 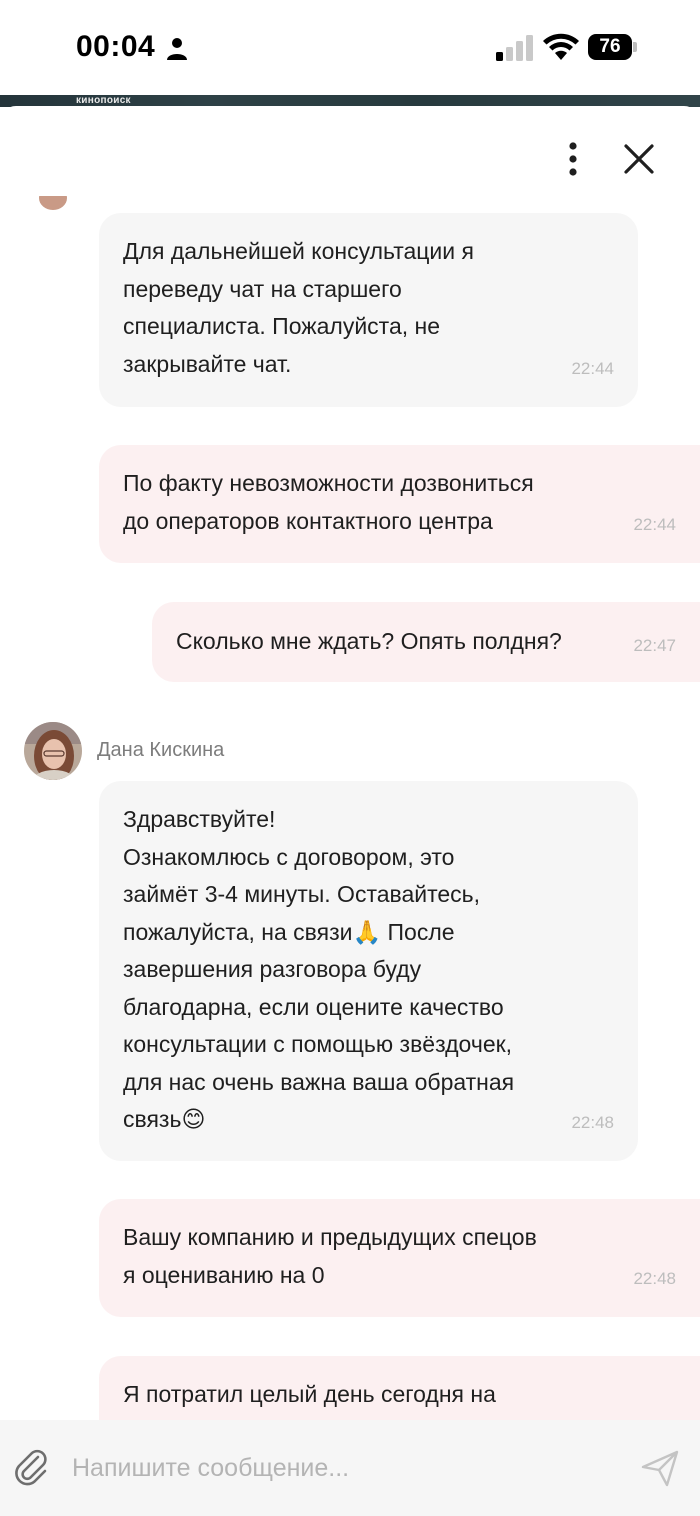 What do you see at coordinates (342, 1468) in the screenshot?
I see `message-input` at bounding box center [342, 1468].